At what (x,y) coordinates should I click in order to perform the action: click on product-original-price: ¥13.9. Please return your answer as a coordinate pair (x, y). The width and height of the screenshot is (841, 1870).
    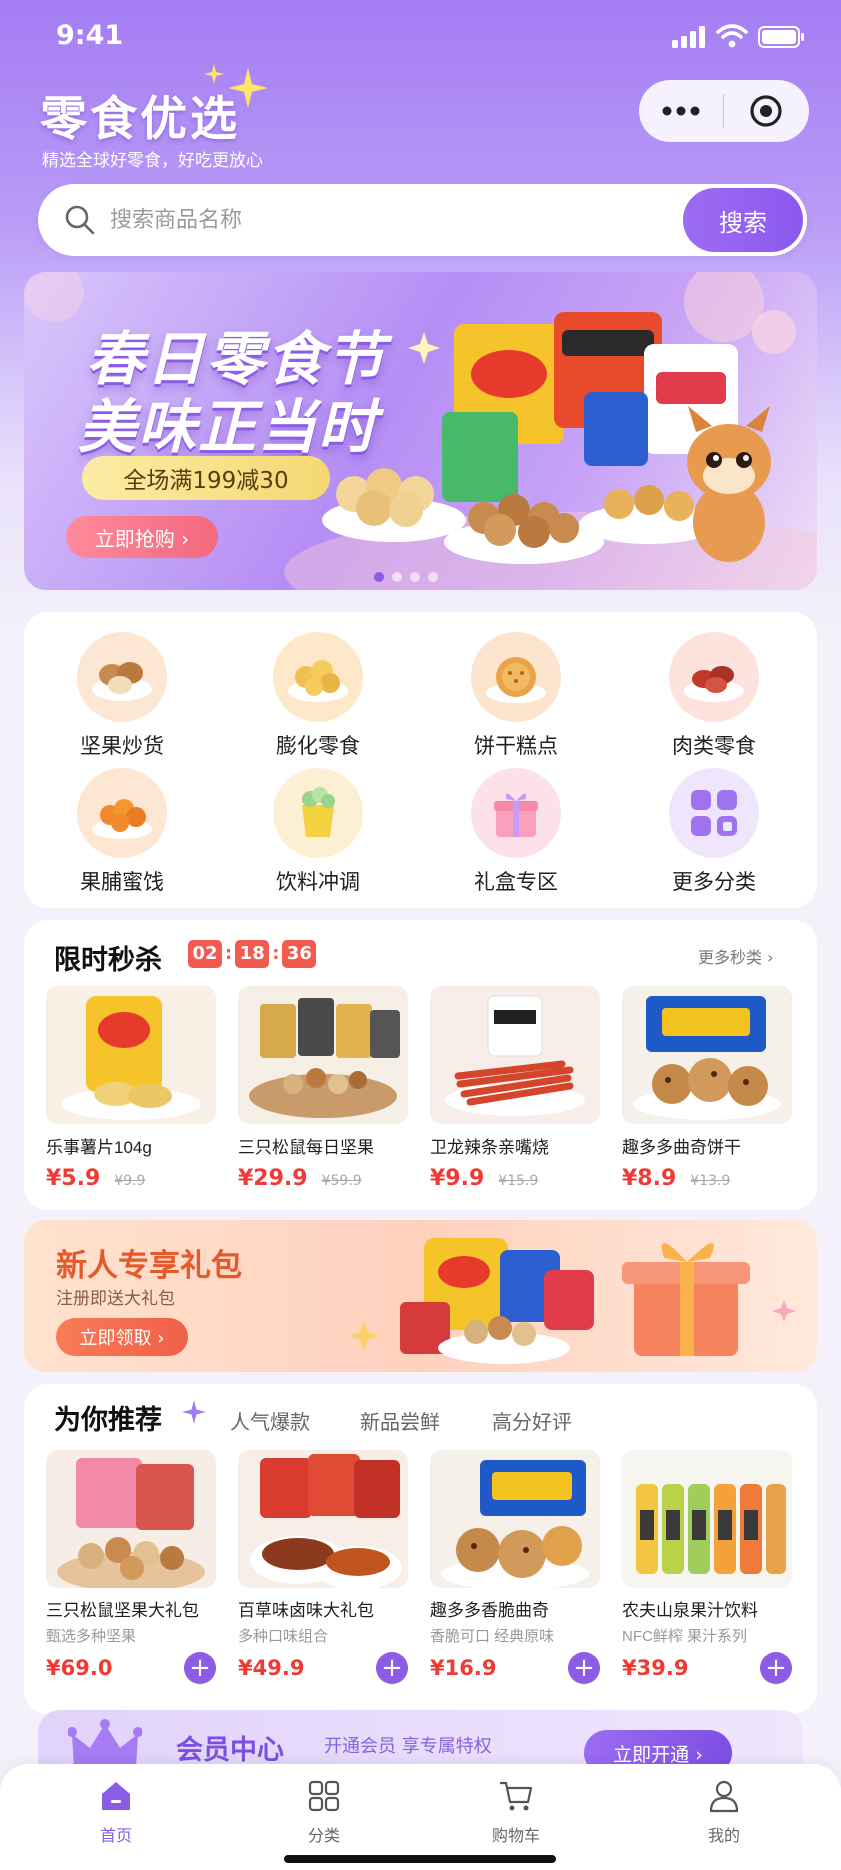
    Looking at the image, I should click on (710, 1181).